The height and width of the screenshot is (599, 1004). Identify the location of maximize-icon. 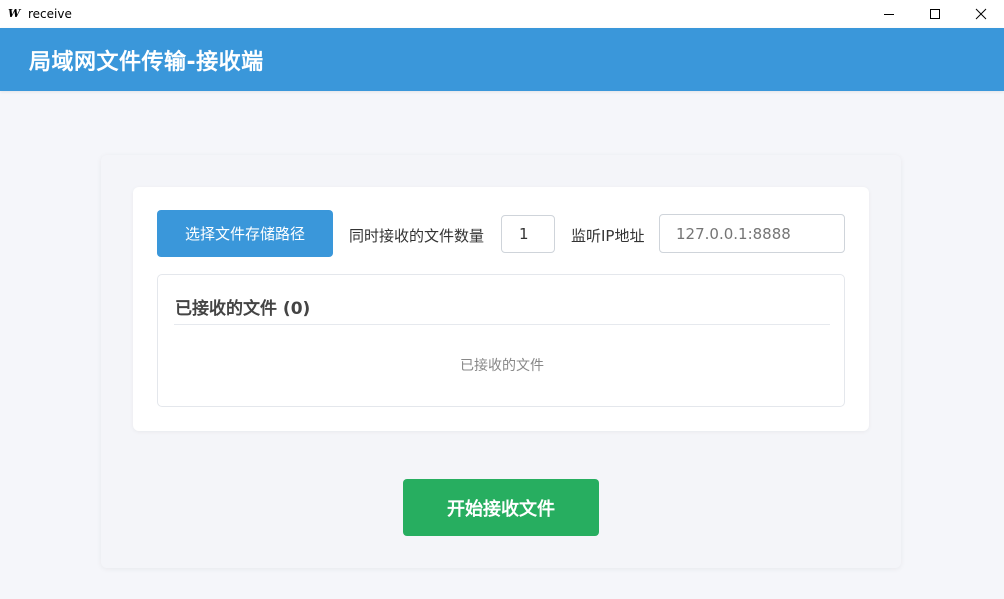
(935, 14).